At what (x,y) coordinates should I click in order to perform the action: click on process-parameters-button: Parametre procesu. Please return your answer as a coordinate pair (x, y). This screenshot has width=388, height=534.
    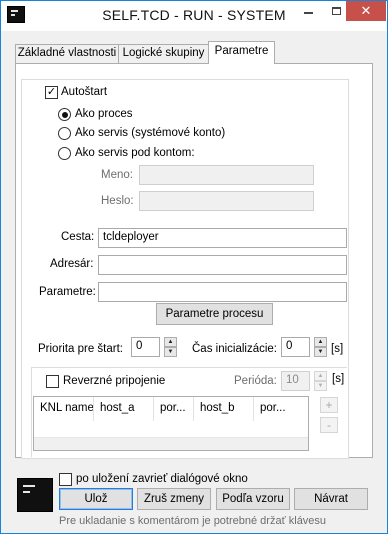
    Looking at the image, I should click on (214, 314).